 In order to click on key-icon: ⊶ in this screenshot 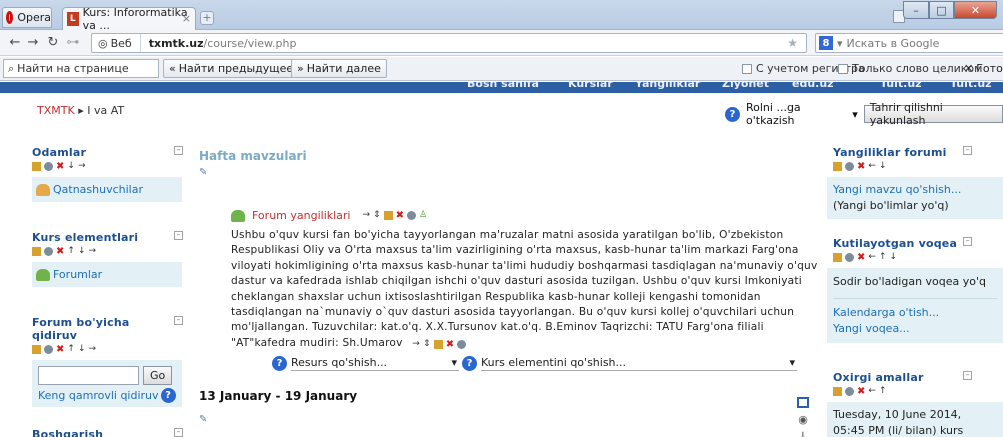, I will do `click(73, 42)`.